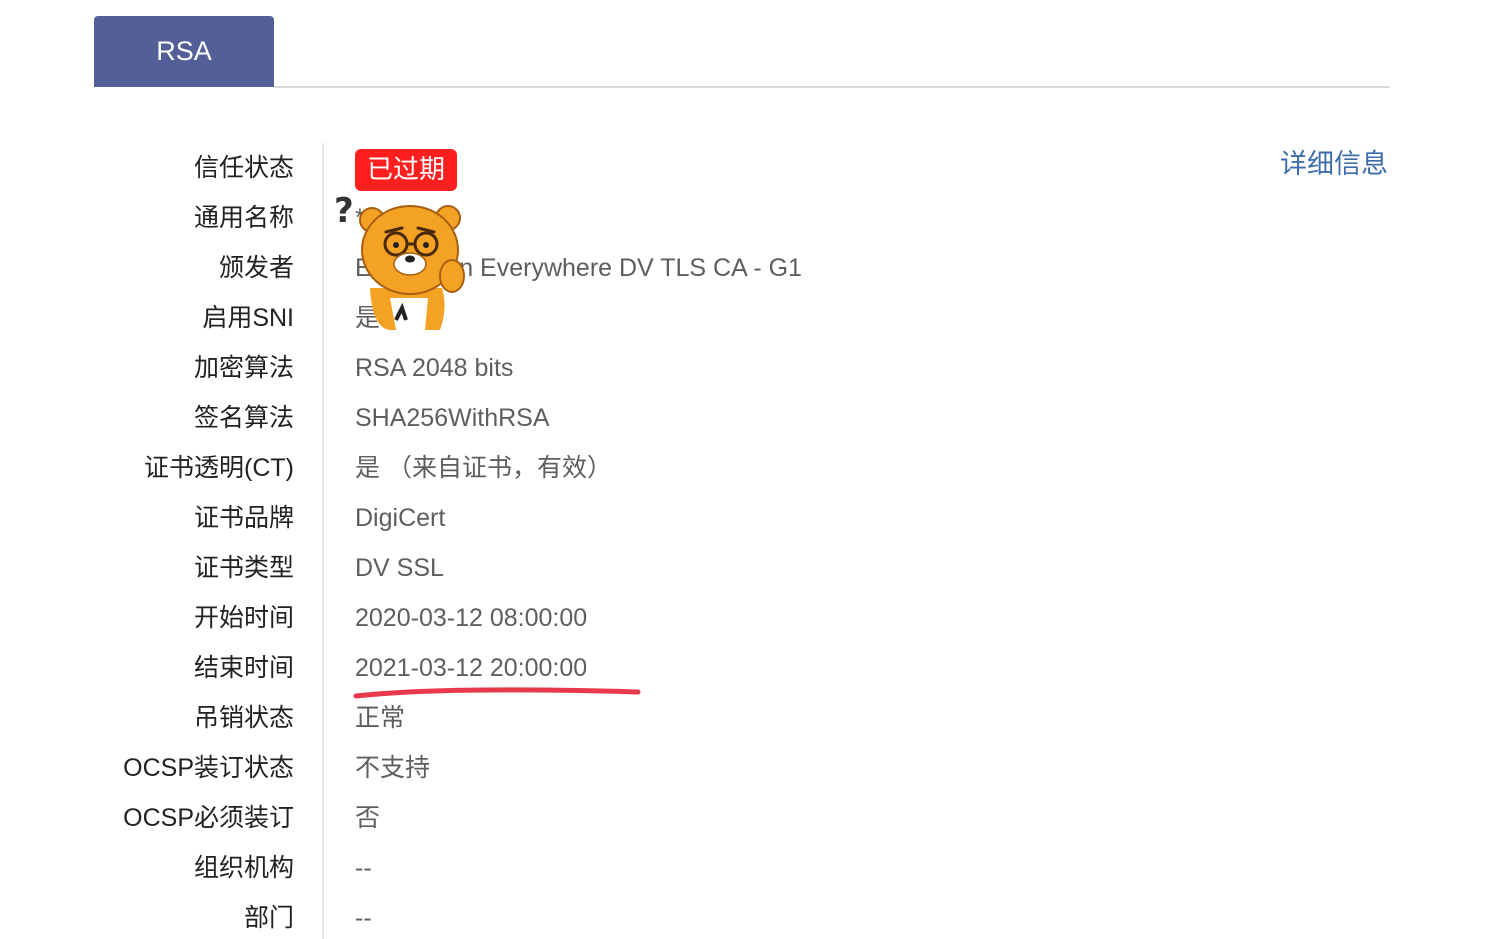  I want to click on column-divider, so click(323, 541).